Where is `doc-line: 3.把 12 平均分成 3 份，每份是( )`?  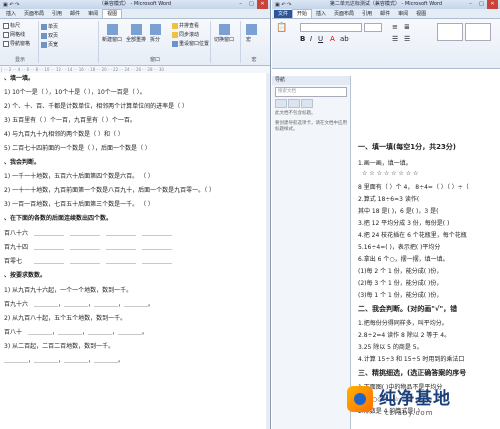
doc-line: 3.把 12 平均分成 3 份，每份是( ) is located at coordinates (404, 223).